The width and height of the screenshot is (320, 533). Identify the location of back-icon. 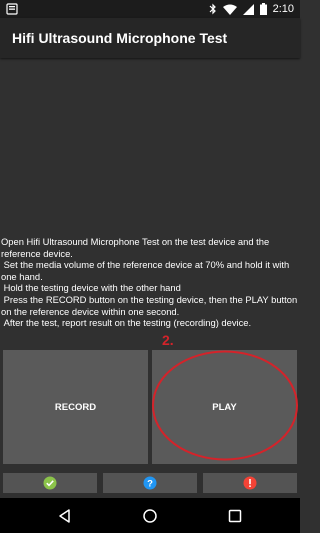
(65, 516).